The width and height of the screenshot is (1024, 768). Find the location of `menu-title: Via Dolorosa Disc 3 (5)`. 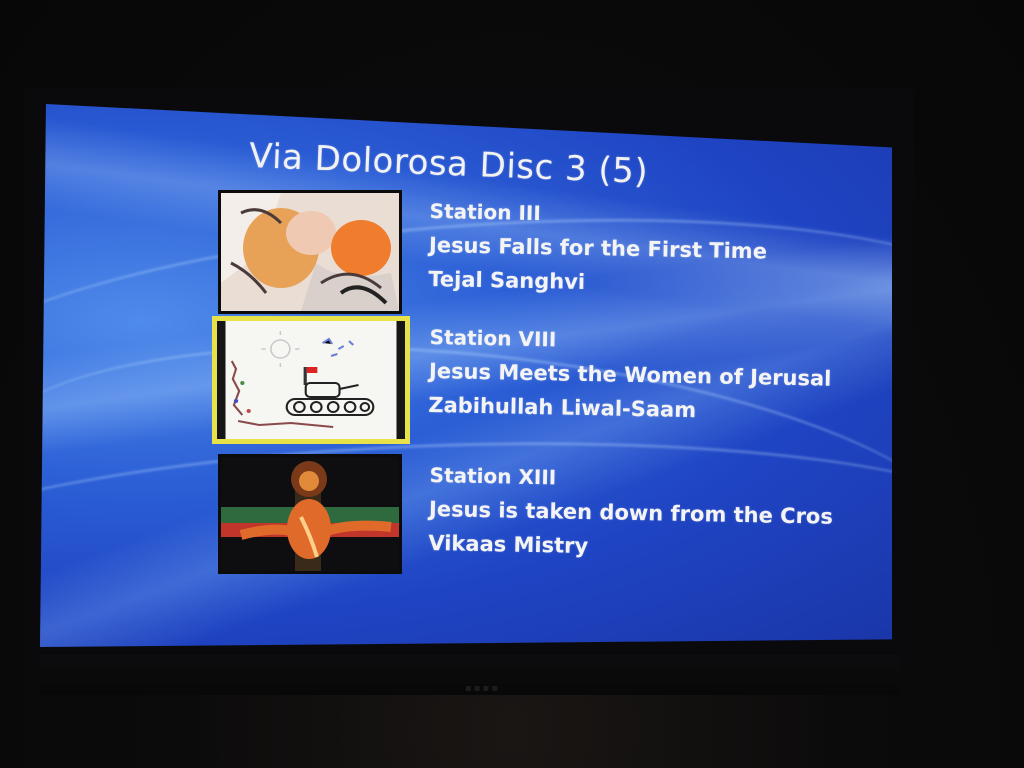

menu-title: Via Dolorosa Disc 3 (5) is located at coordinates (448, 164).